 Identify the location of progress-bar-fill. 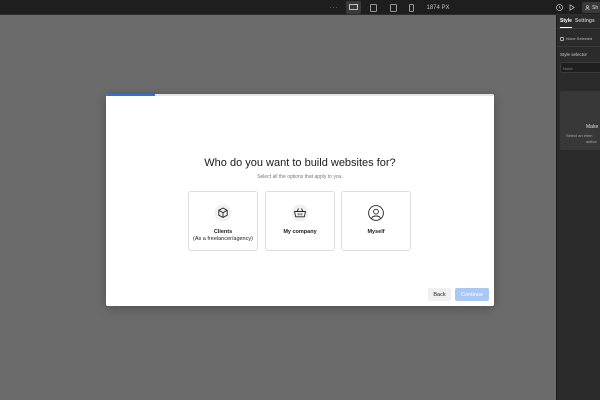
(130, 95).